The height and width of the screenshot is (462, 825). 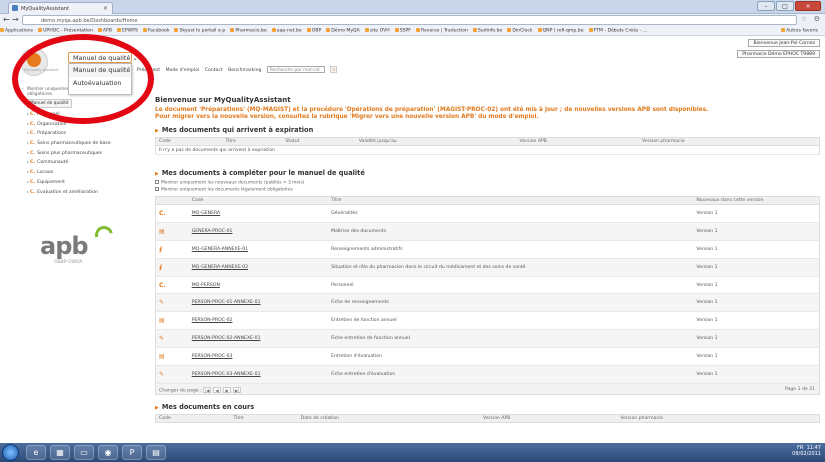 I want to click on folder-icon: ▭, so click(x=84, y=452).